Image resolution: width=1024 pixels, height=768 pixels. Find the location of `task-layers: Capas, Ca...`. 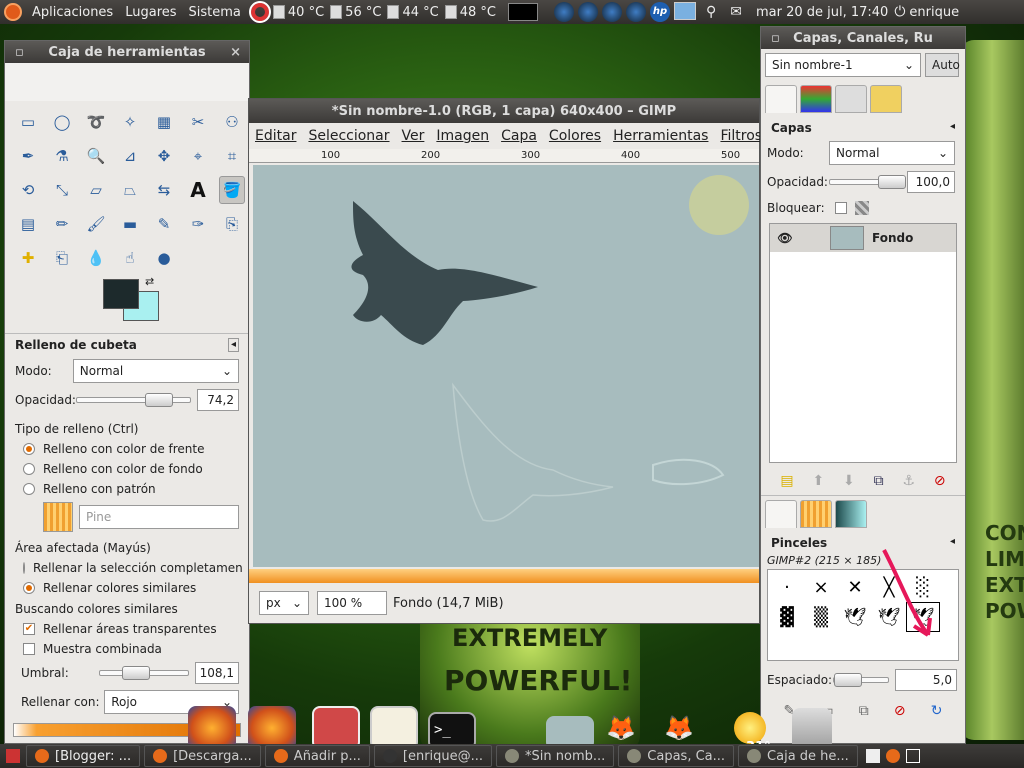

task-layers: Capas, Ca... is located at coordinates (676, 756).